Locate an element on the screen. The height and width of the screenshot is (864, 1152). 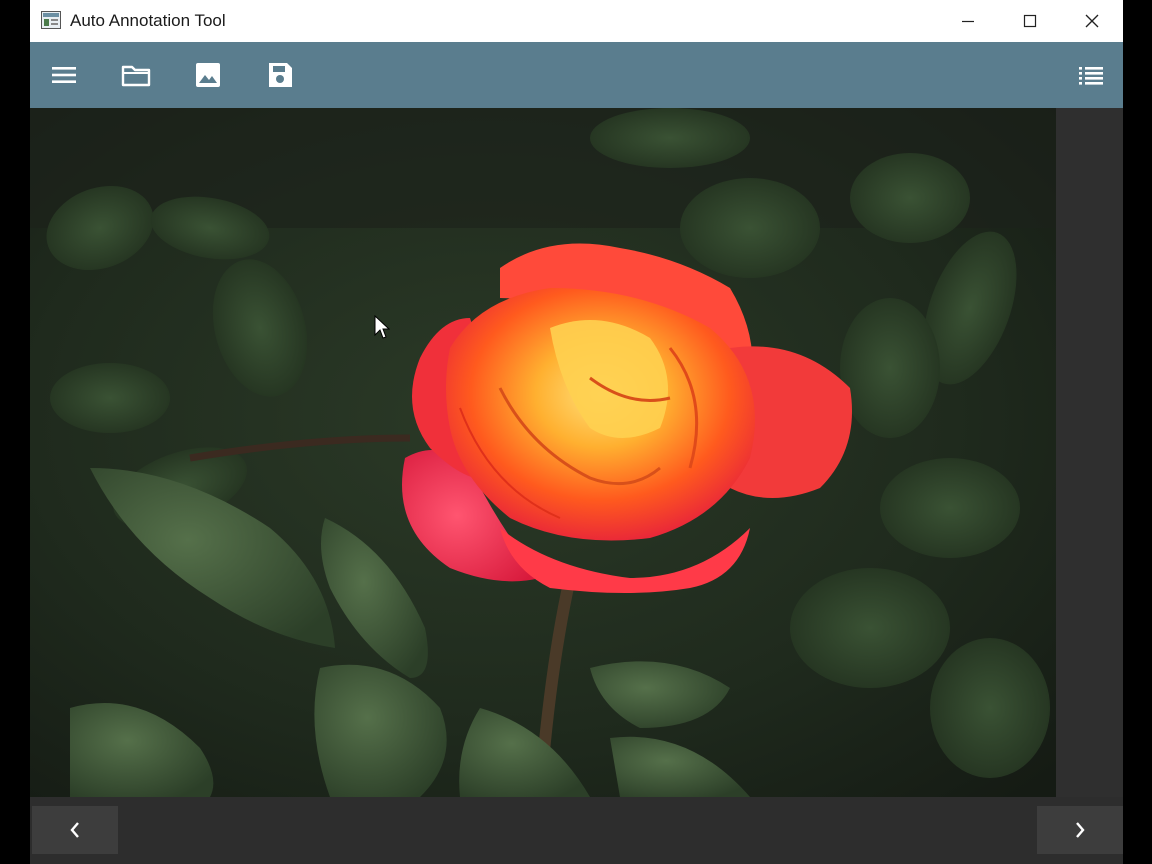
list-view-button is located at coordinates (1091, 75).